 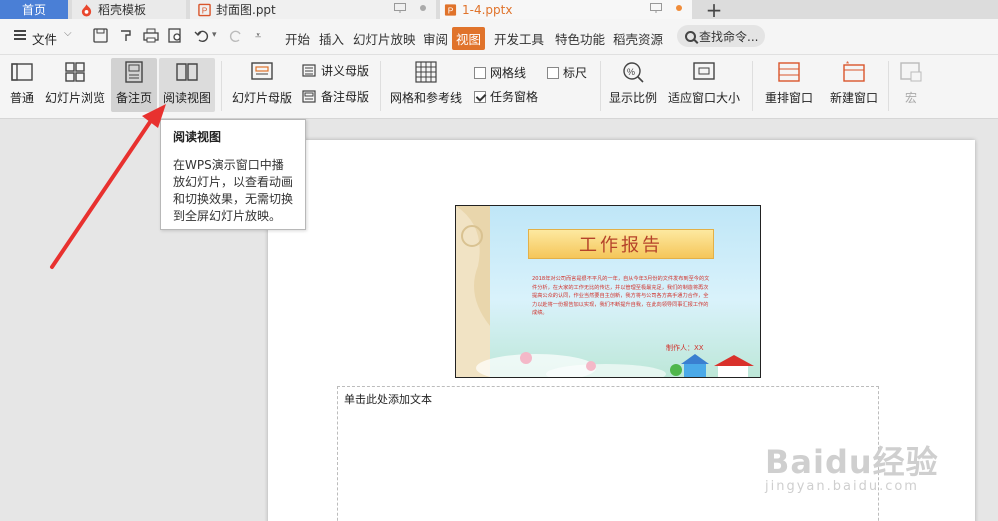 I want to click on chevron-down-icon: ⌵, so click(x=68, y=33).